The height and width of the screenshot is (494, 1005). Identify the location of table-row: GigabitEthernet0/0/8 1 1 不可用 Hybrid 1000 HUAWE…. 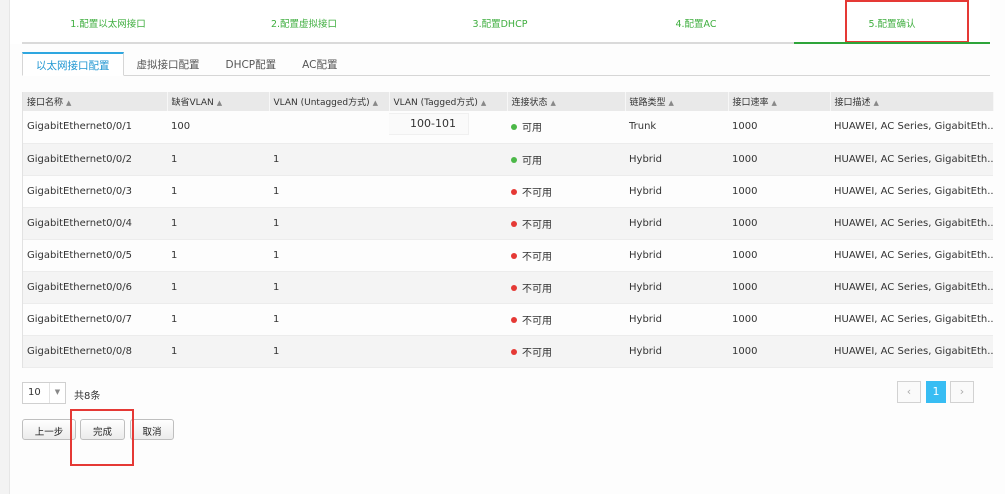
(508, 351).